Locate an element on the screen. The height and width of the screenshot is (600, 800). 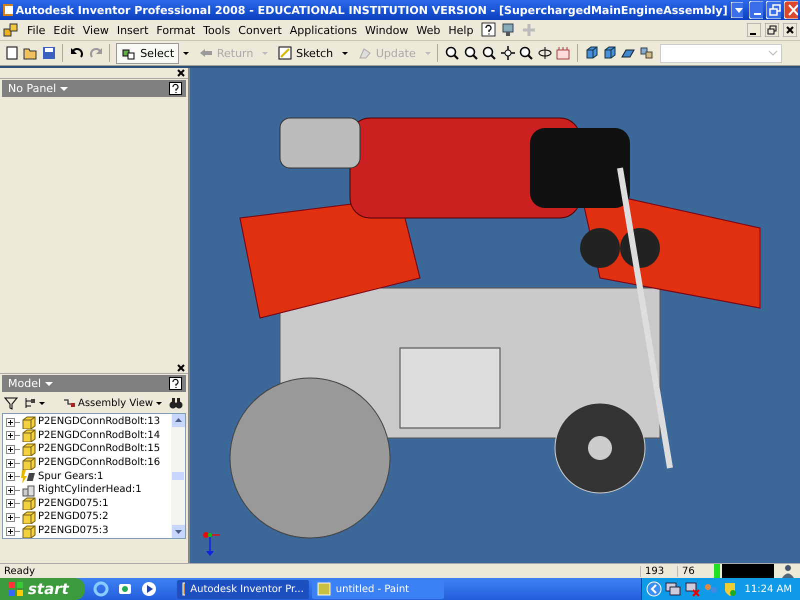
style-icon is located at coordinates (646, 53).